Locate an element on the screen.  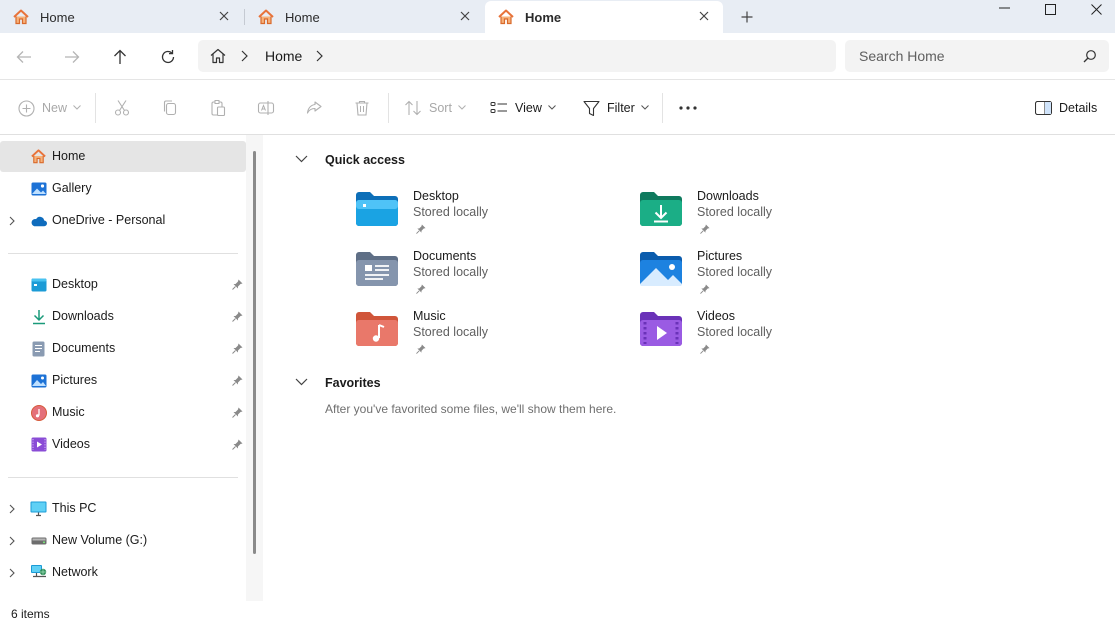
search-box is located at coordinates (977, 56).